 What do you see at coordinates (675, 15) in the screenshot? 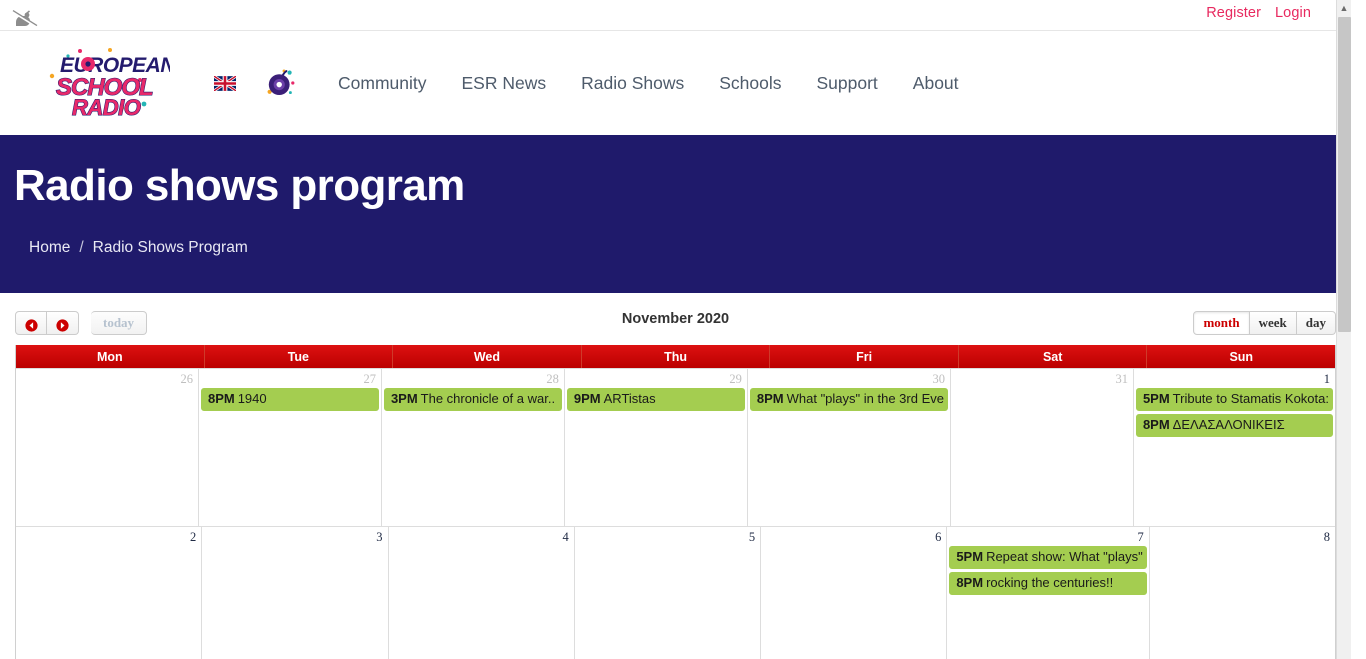
I see `utility-bar: Register Login` at bounding box center [675, 15].